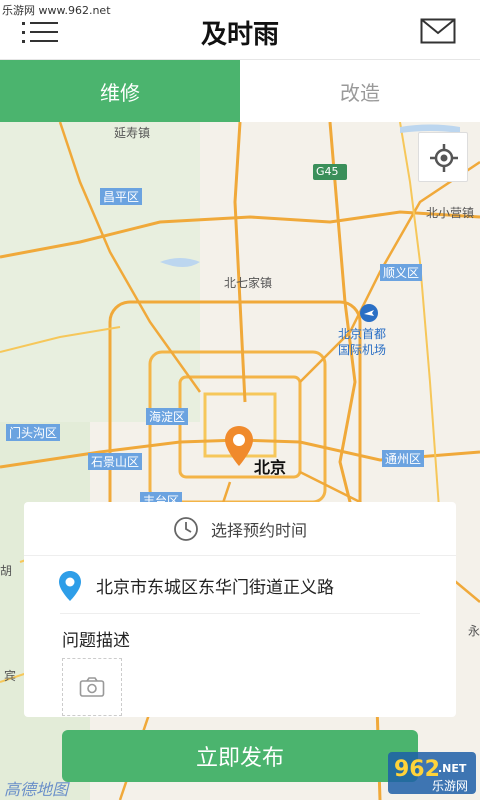 Image resolution: width=480 pixels, height=800 pixels. Describe the element at coordinates (70, 585) in the screenshot. I see `location-pin-icon` at that location.